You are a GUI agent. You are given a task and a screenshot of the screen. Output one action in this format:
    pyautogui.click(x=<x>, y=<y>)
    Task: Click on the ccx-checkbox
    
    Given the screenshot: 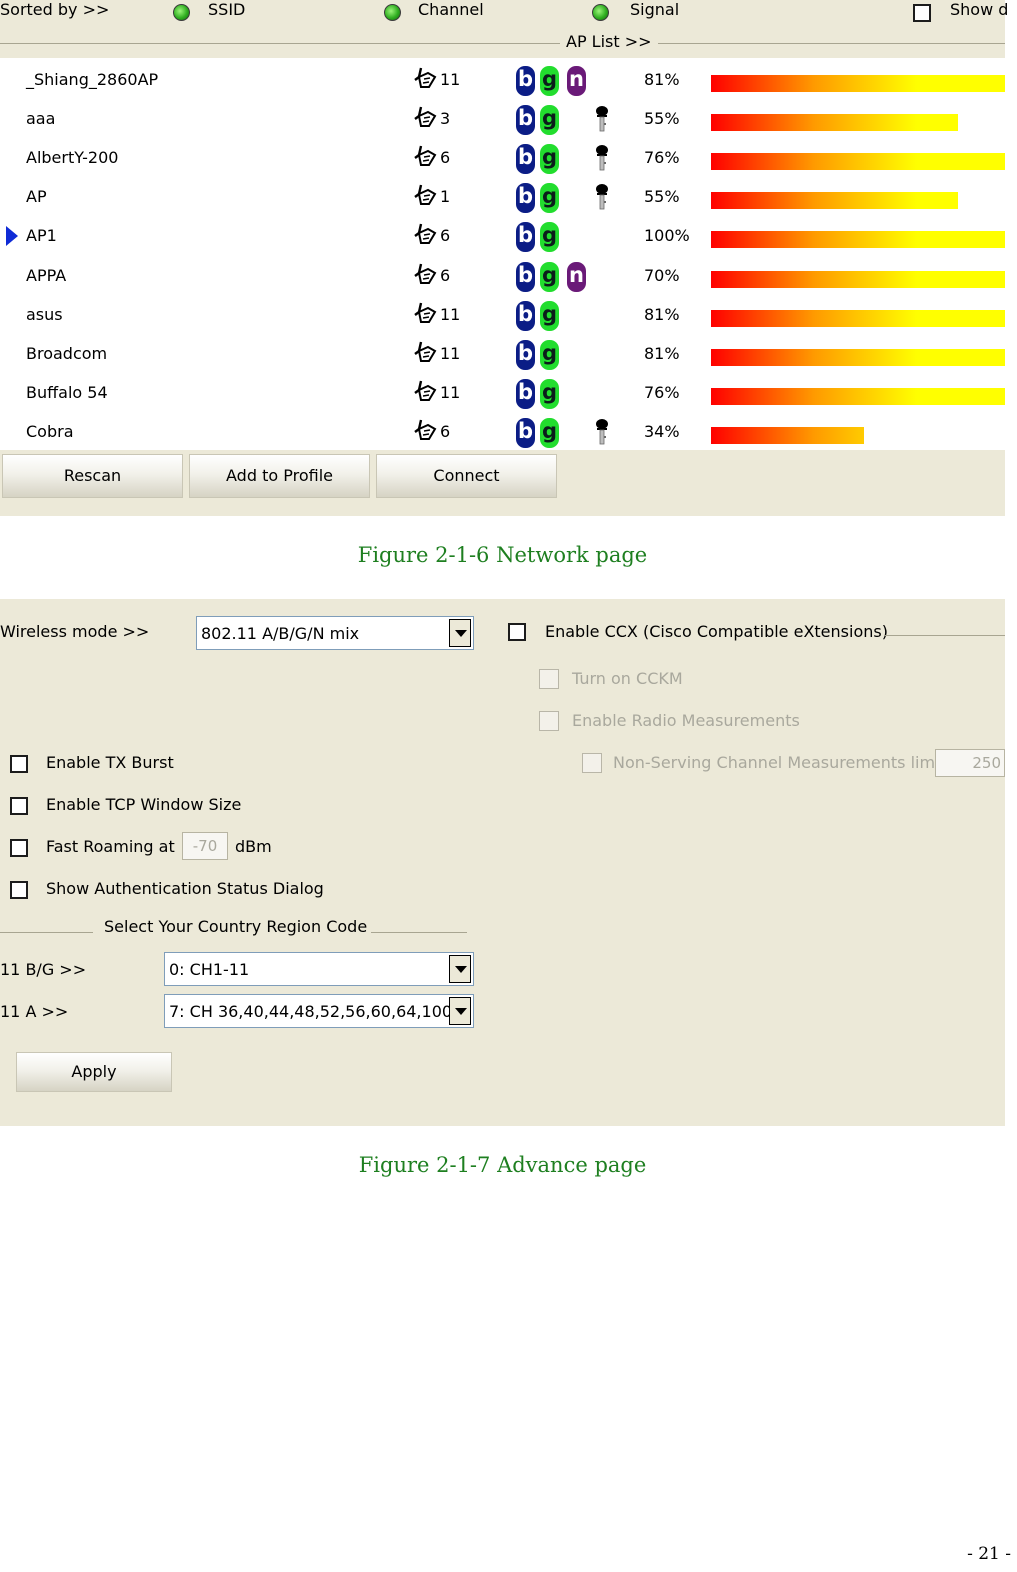 What is the action you would take?
    pyautogui.click(x=517, y=632)
    